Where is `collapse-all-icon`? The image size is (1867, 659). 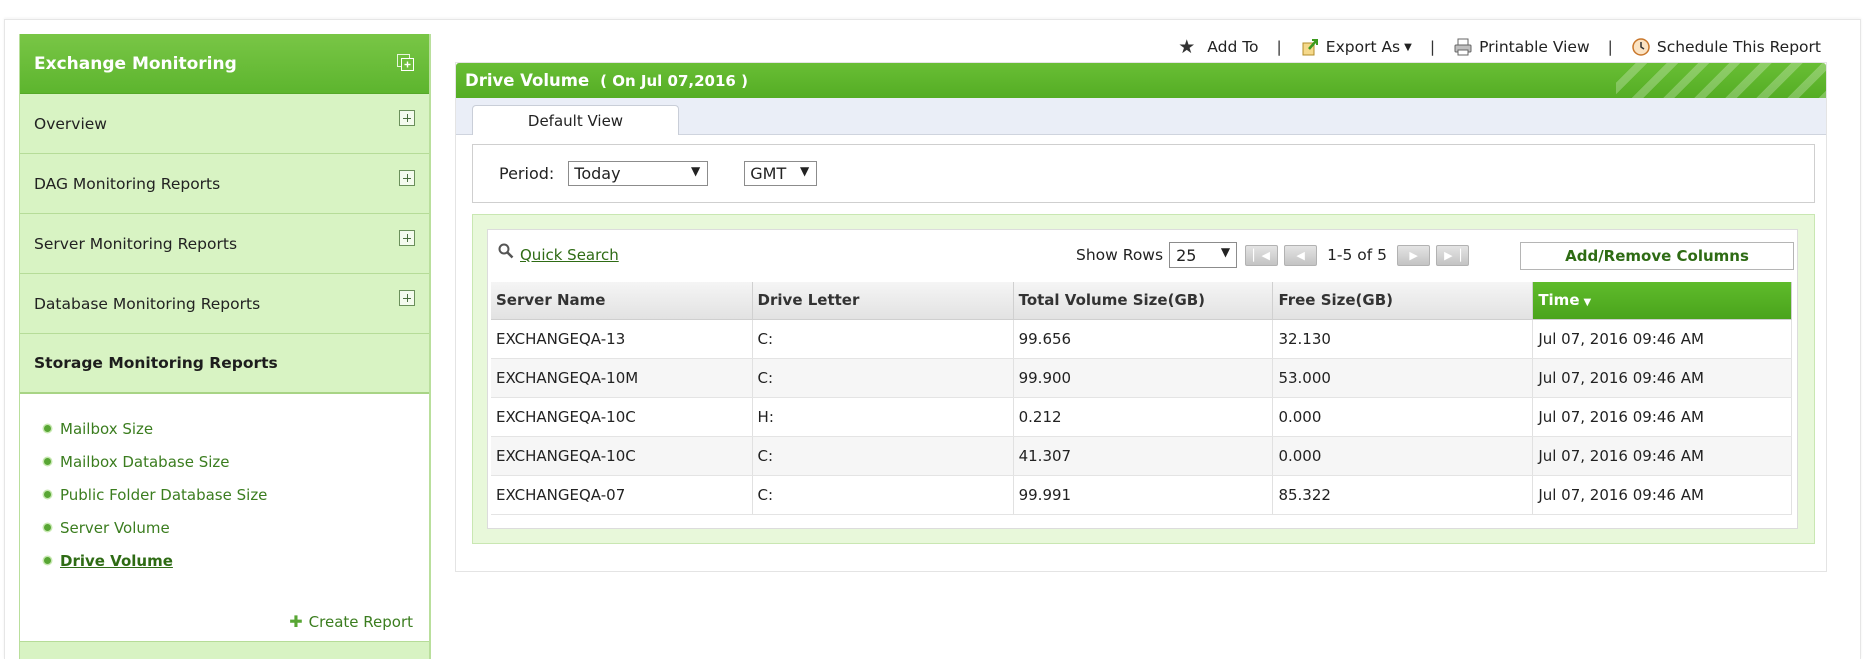
collapse-all-icon is located at coordinates (406, 63).